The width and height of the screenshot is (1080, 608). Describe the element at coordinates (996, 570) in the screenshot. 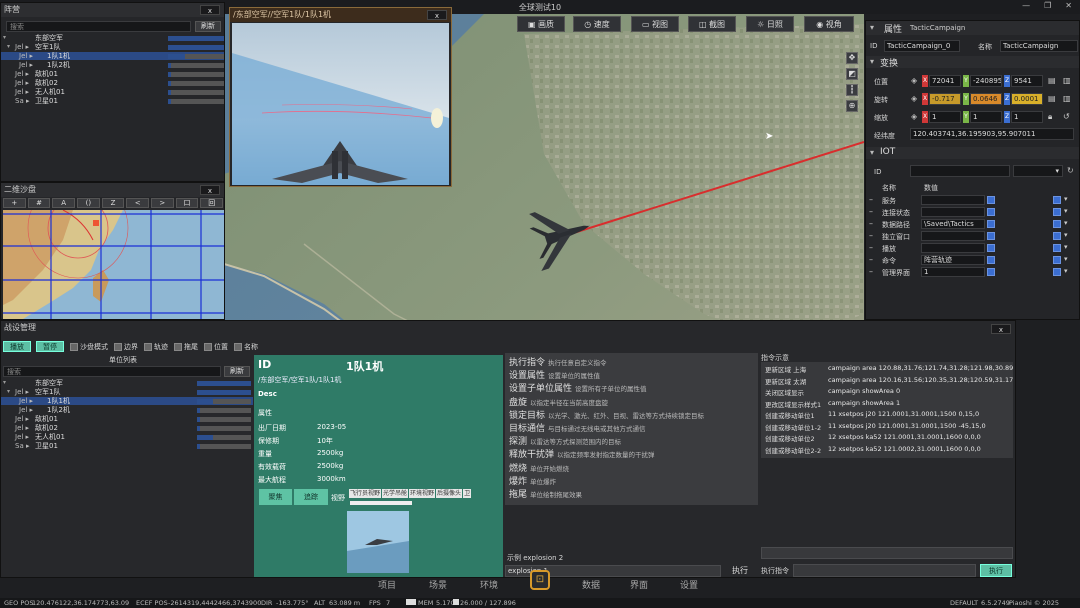

I see `exec-instruction-button: 执行` at that location.